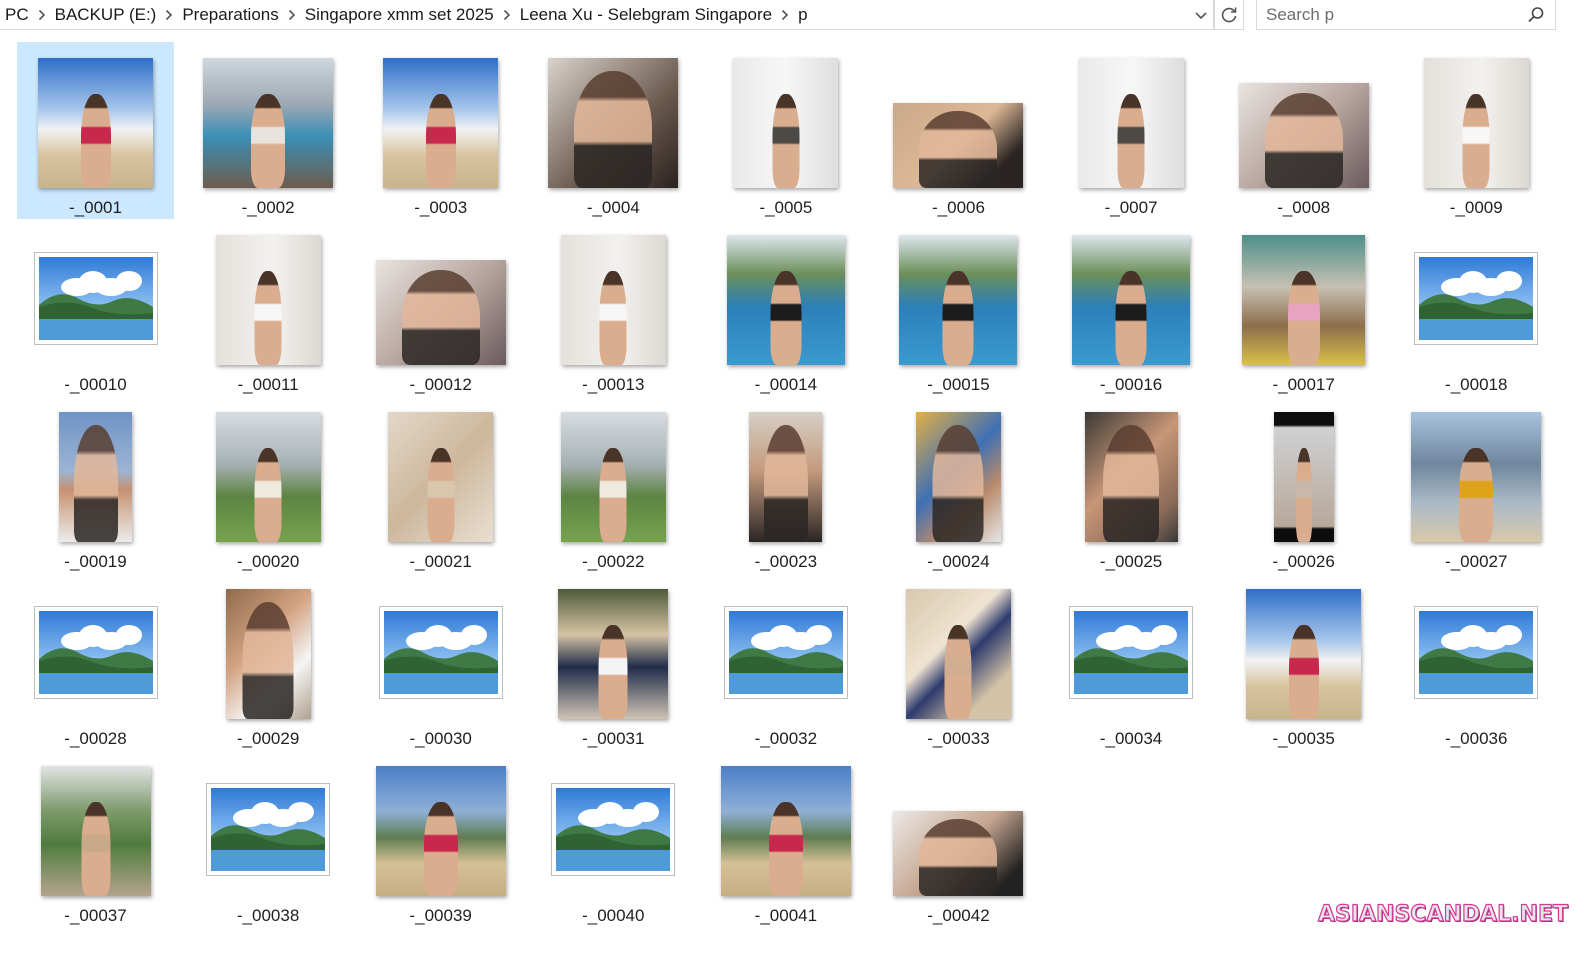 This screenshot has width=1584, height=953. I want to click on file-item: -_00011, so click(268, 307).